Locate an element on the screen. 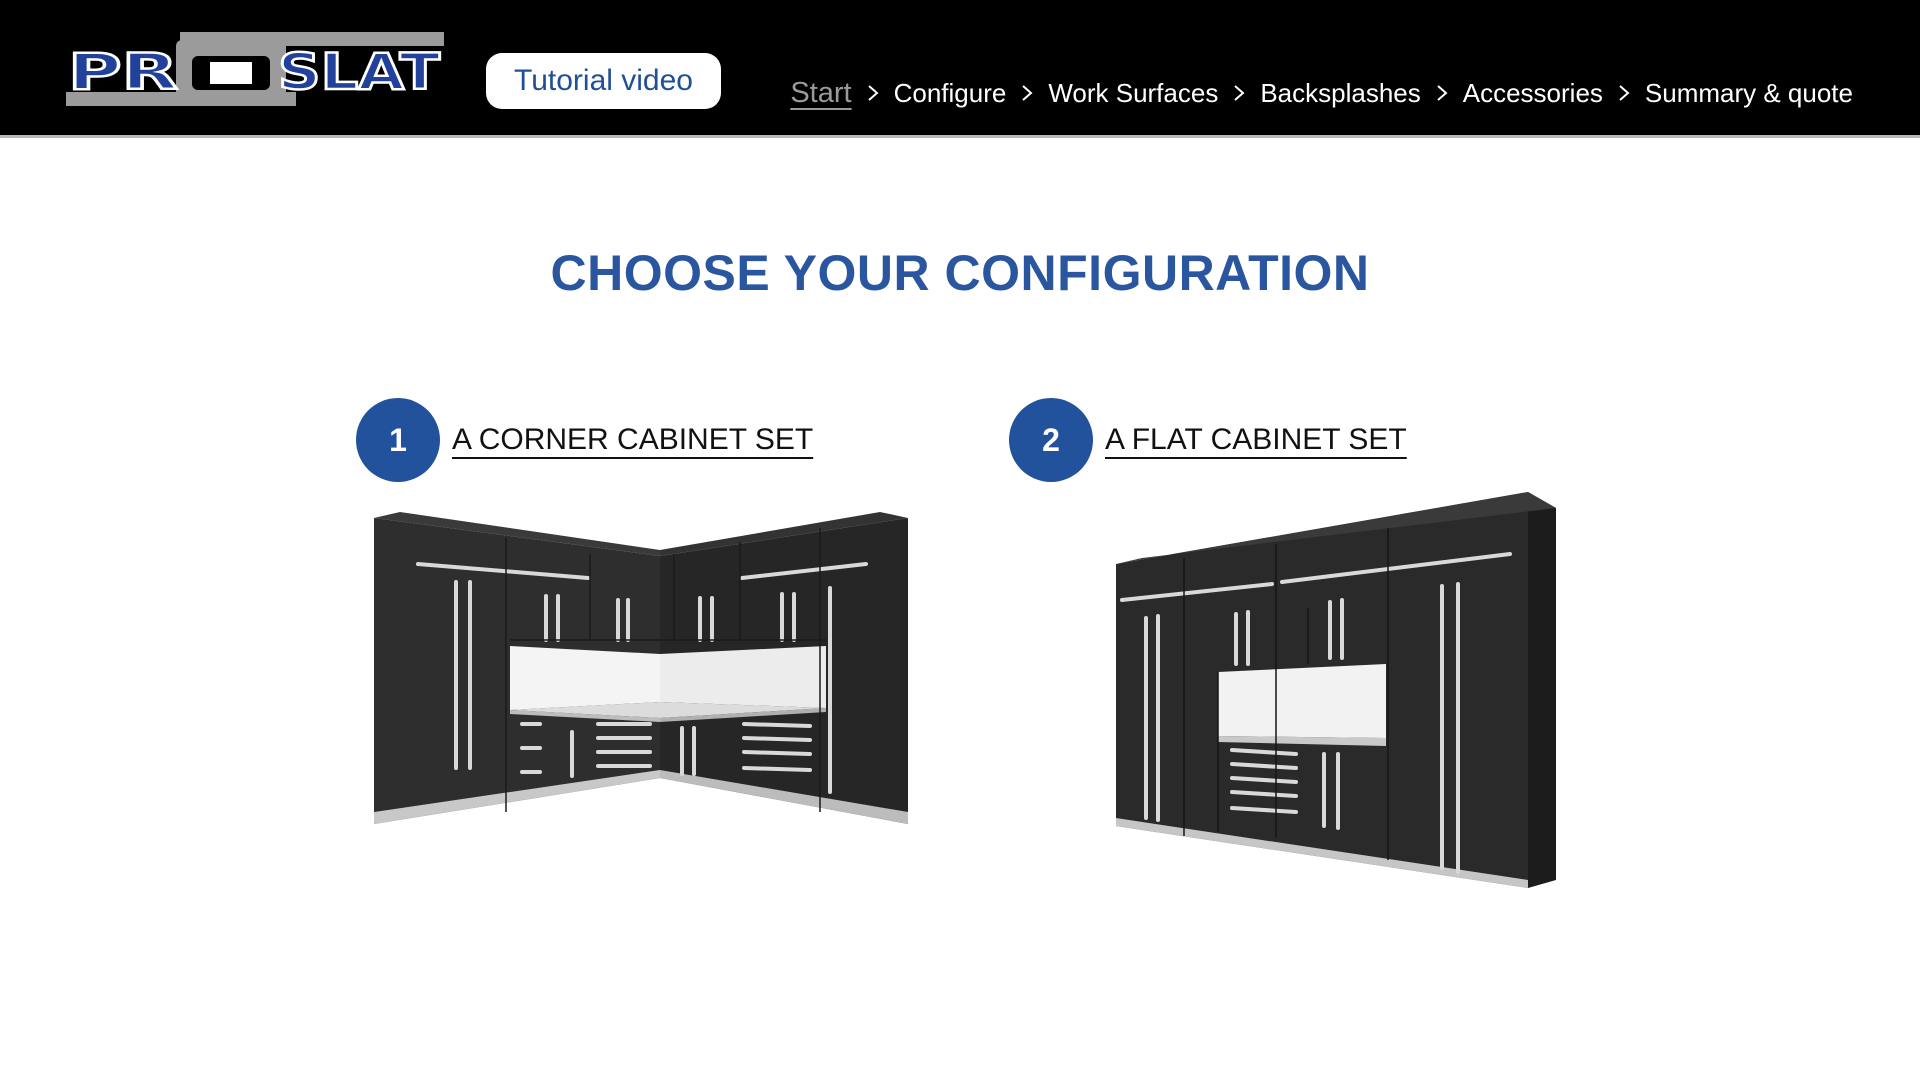 This screenshot has width=1920, height=1080. step-configure: Configure is located at coordinates (950, 93).